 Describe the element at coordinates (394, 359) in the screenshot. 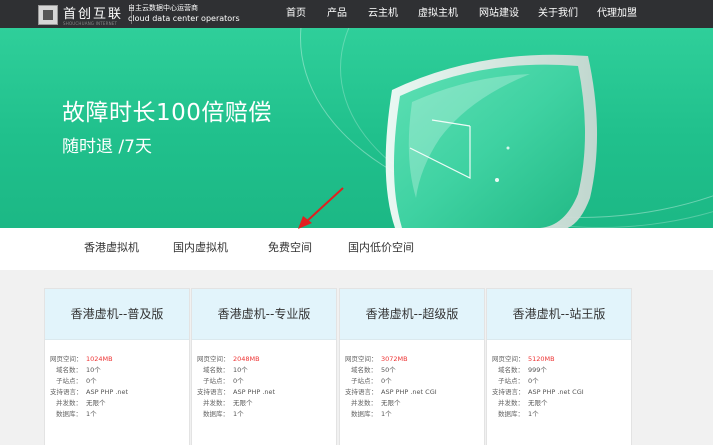

I see `spec-value: 3072MB` at that location.